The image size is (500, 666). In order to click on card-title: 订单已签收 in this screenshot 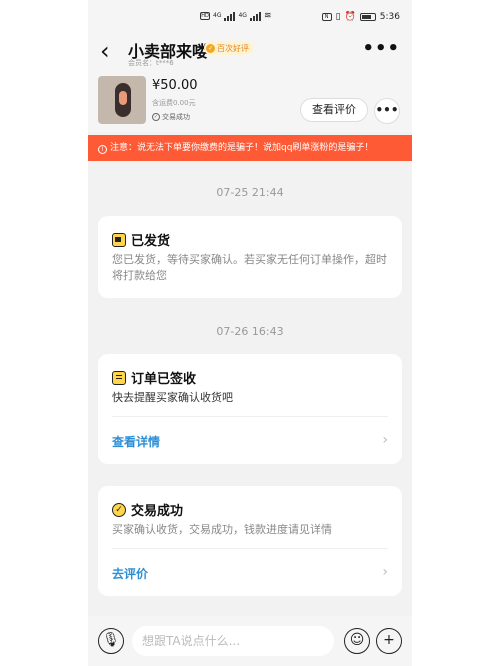, I will do `click(154, 377)`.